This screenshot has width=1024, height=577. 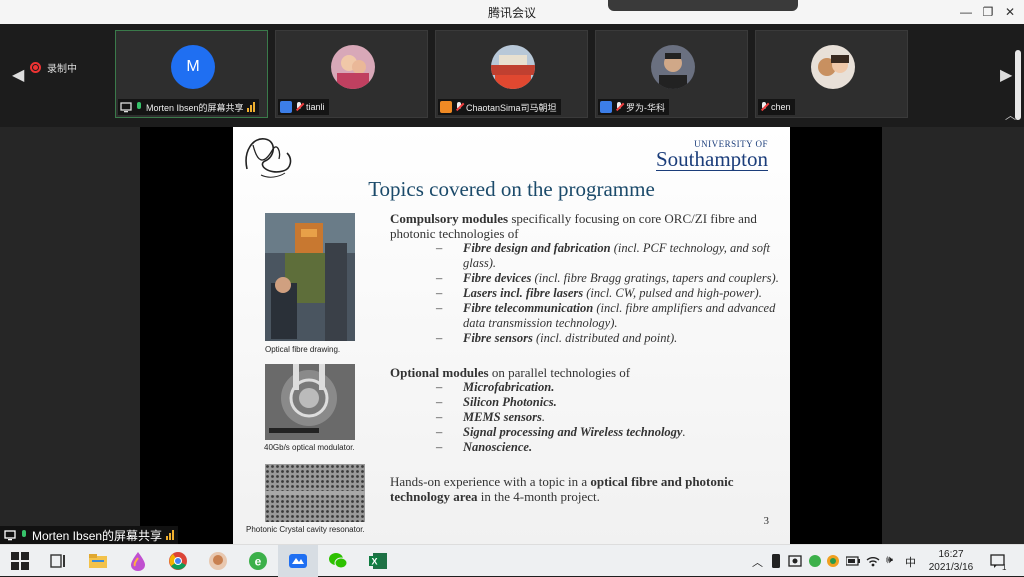 What do you see at coordinates (303, 349) in the screenshot?
I see `photo-caption: Optical fibre drawing.` at bounding box center [303, 349].